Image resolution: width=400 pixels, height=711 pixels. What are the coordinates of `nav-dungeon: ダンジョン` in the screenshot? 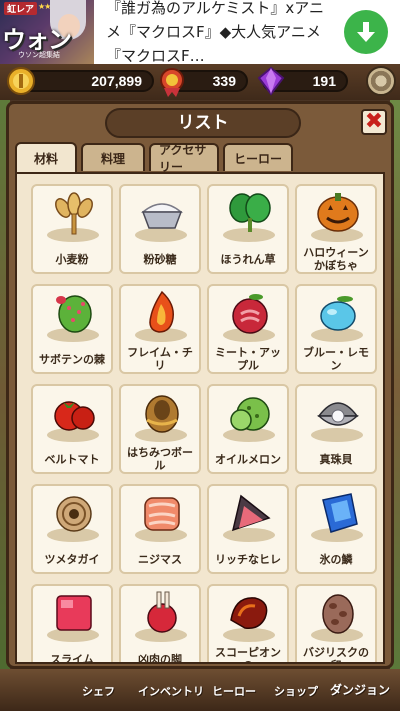 It's located at (360, 693).